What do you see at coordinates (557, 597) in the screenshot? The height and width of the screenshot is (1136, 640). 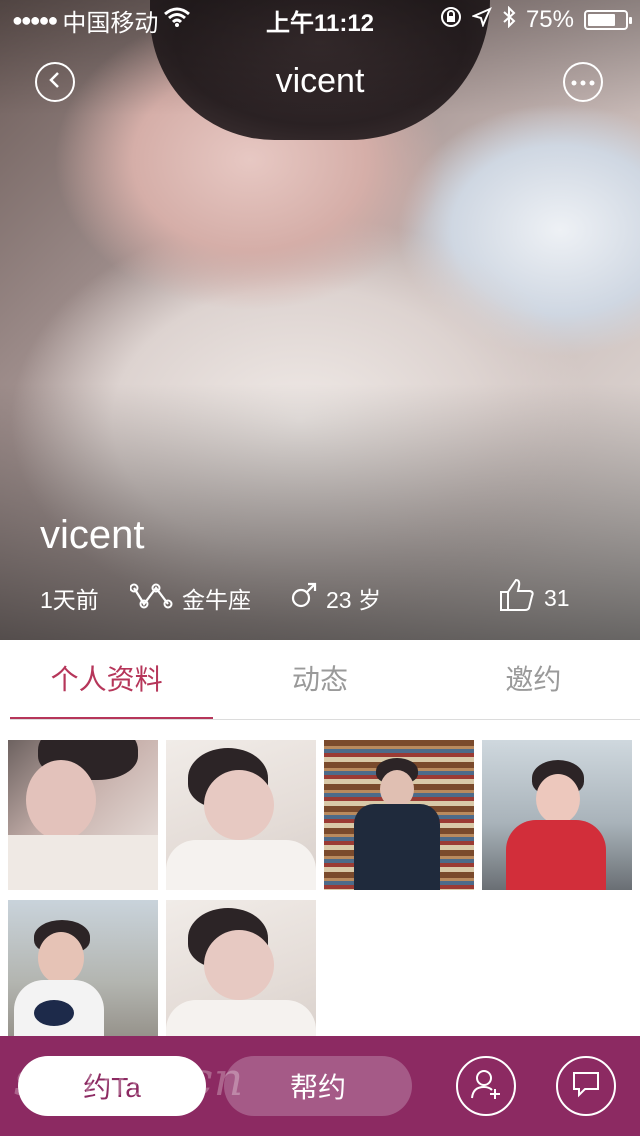 I see `likes-count: 31` at bounding box center [557, 597].